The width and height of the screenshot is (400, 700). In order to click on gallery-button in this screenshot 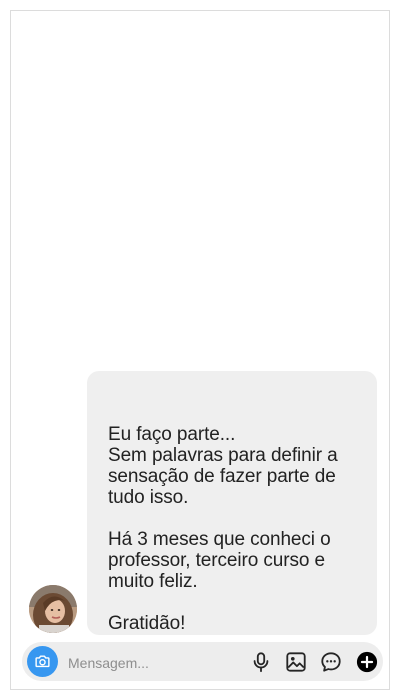, I will do `click(296, 662)`.